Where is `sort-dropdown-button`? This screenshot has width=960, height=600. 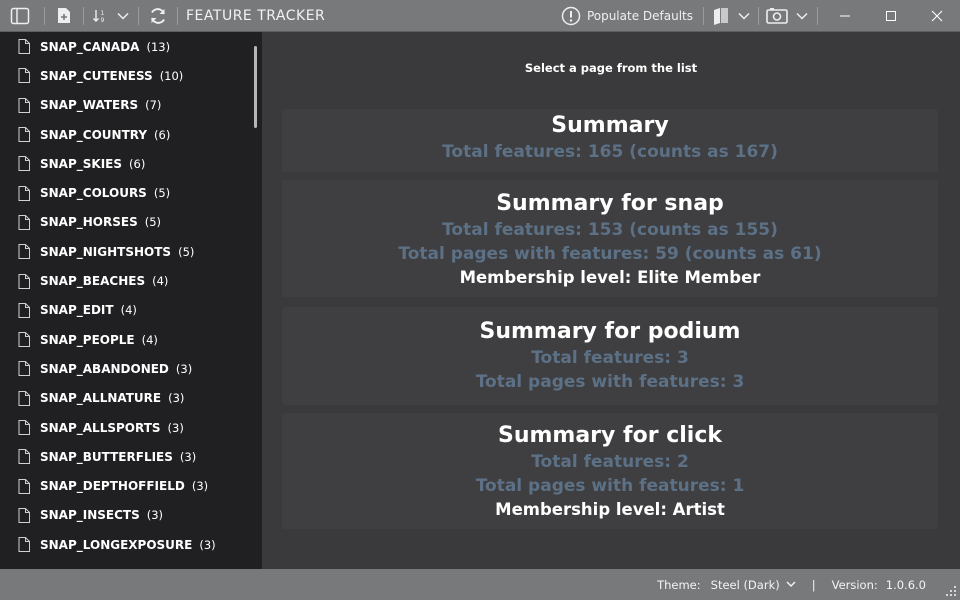 sort-dropdown-button is located at coordinates (123, 16).